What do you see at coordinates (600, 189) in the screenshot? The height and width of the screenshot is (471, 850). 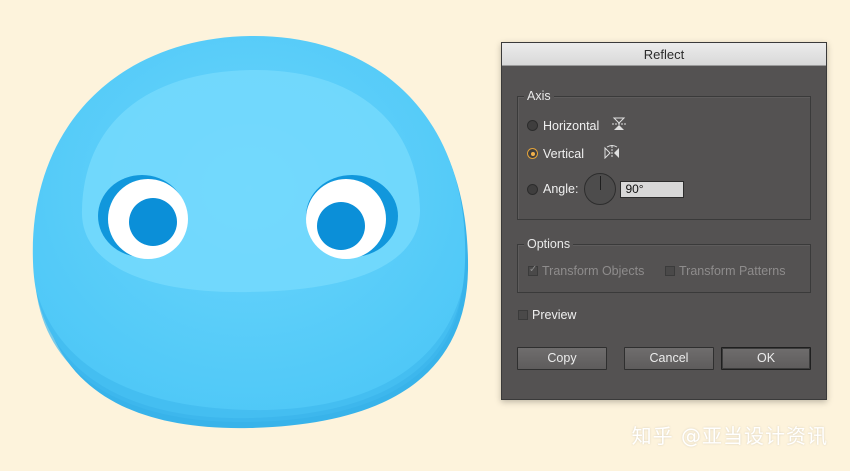 I see `angle-dial` at bounding box center [600, 189].